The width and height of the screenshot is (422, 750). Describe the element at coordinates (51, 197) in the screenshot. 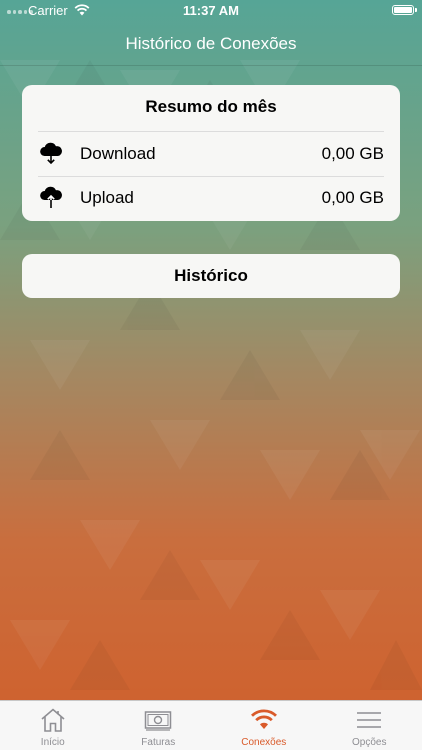

I see `cloud-upload-icon` at that location.